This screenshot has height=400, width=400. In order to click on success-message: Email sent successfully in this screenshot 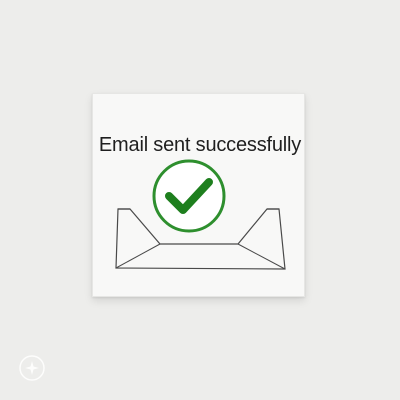, I will do `click(200, 145)`.